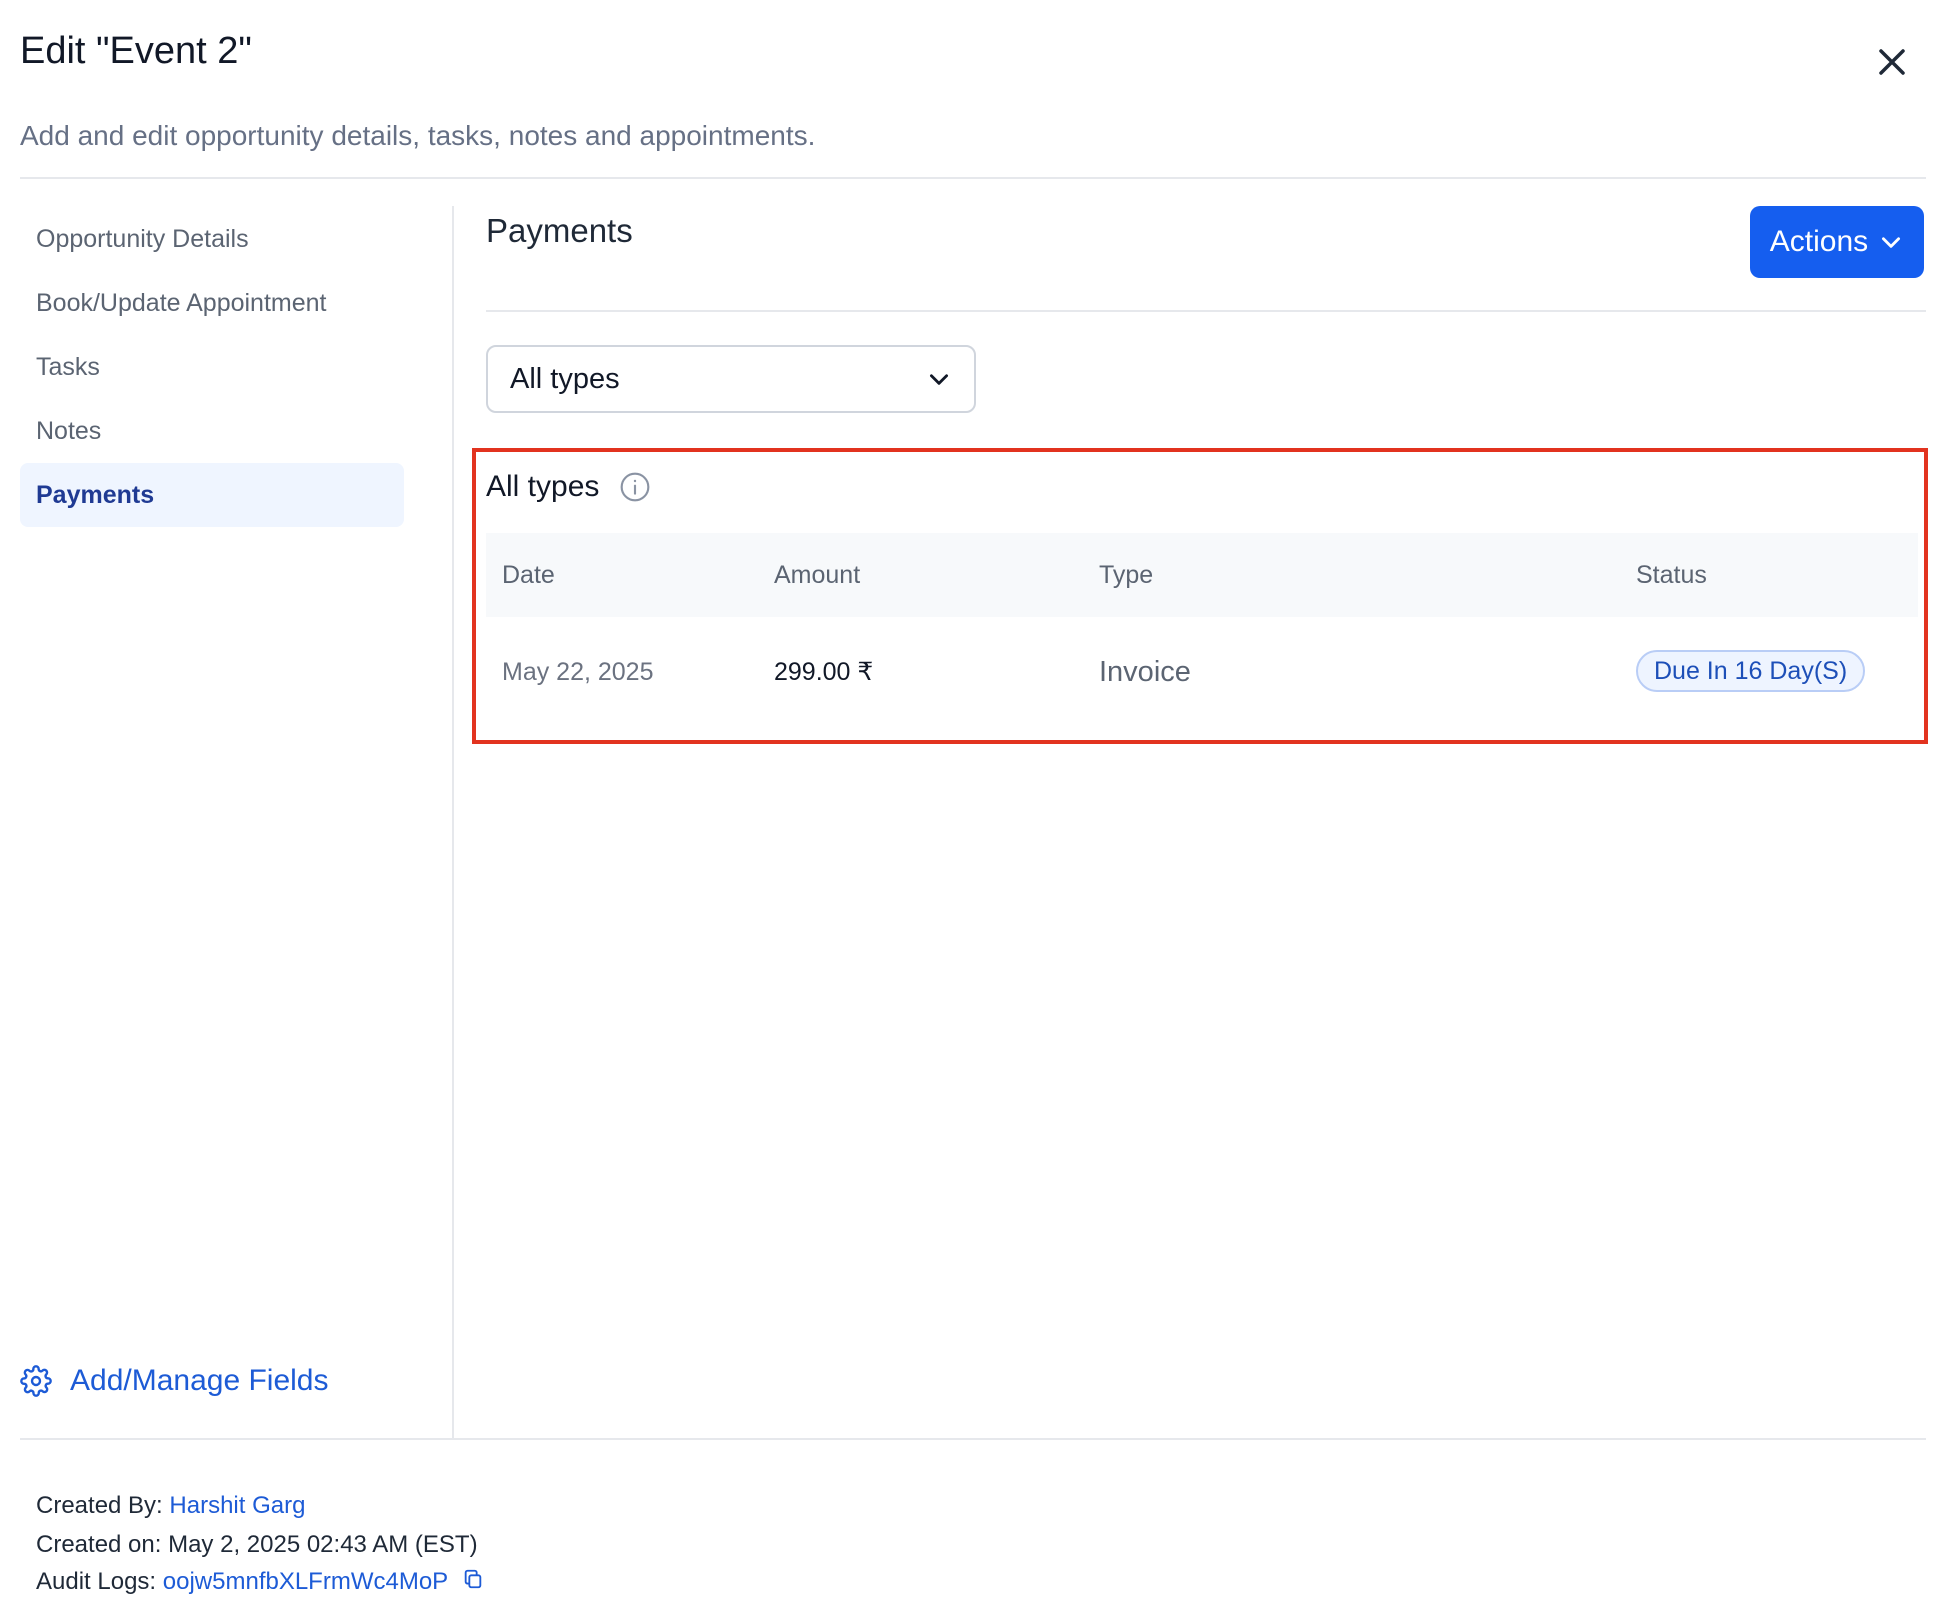 The width and height of the screenshot is (1960, 1612). Describe the element at coordinates (973, 178) in the screenshot. I see `header-divider` at that location.